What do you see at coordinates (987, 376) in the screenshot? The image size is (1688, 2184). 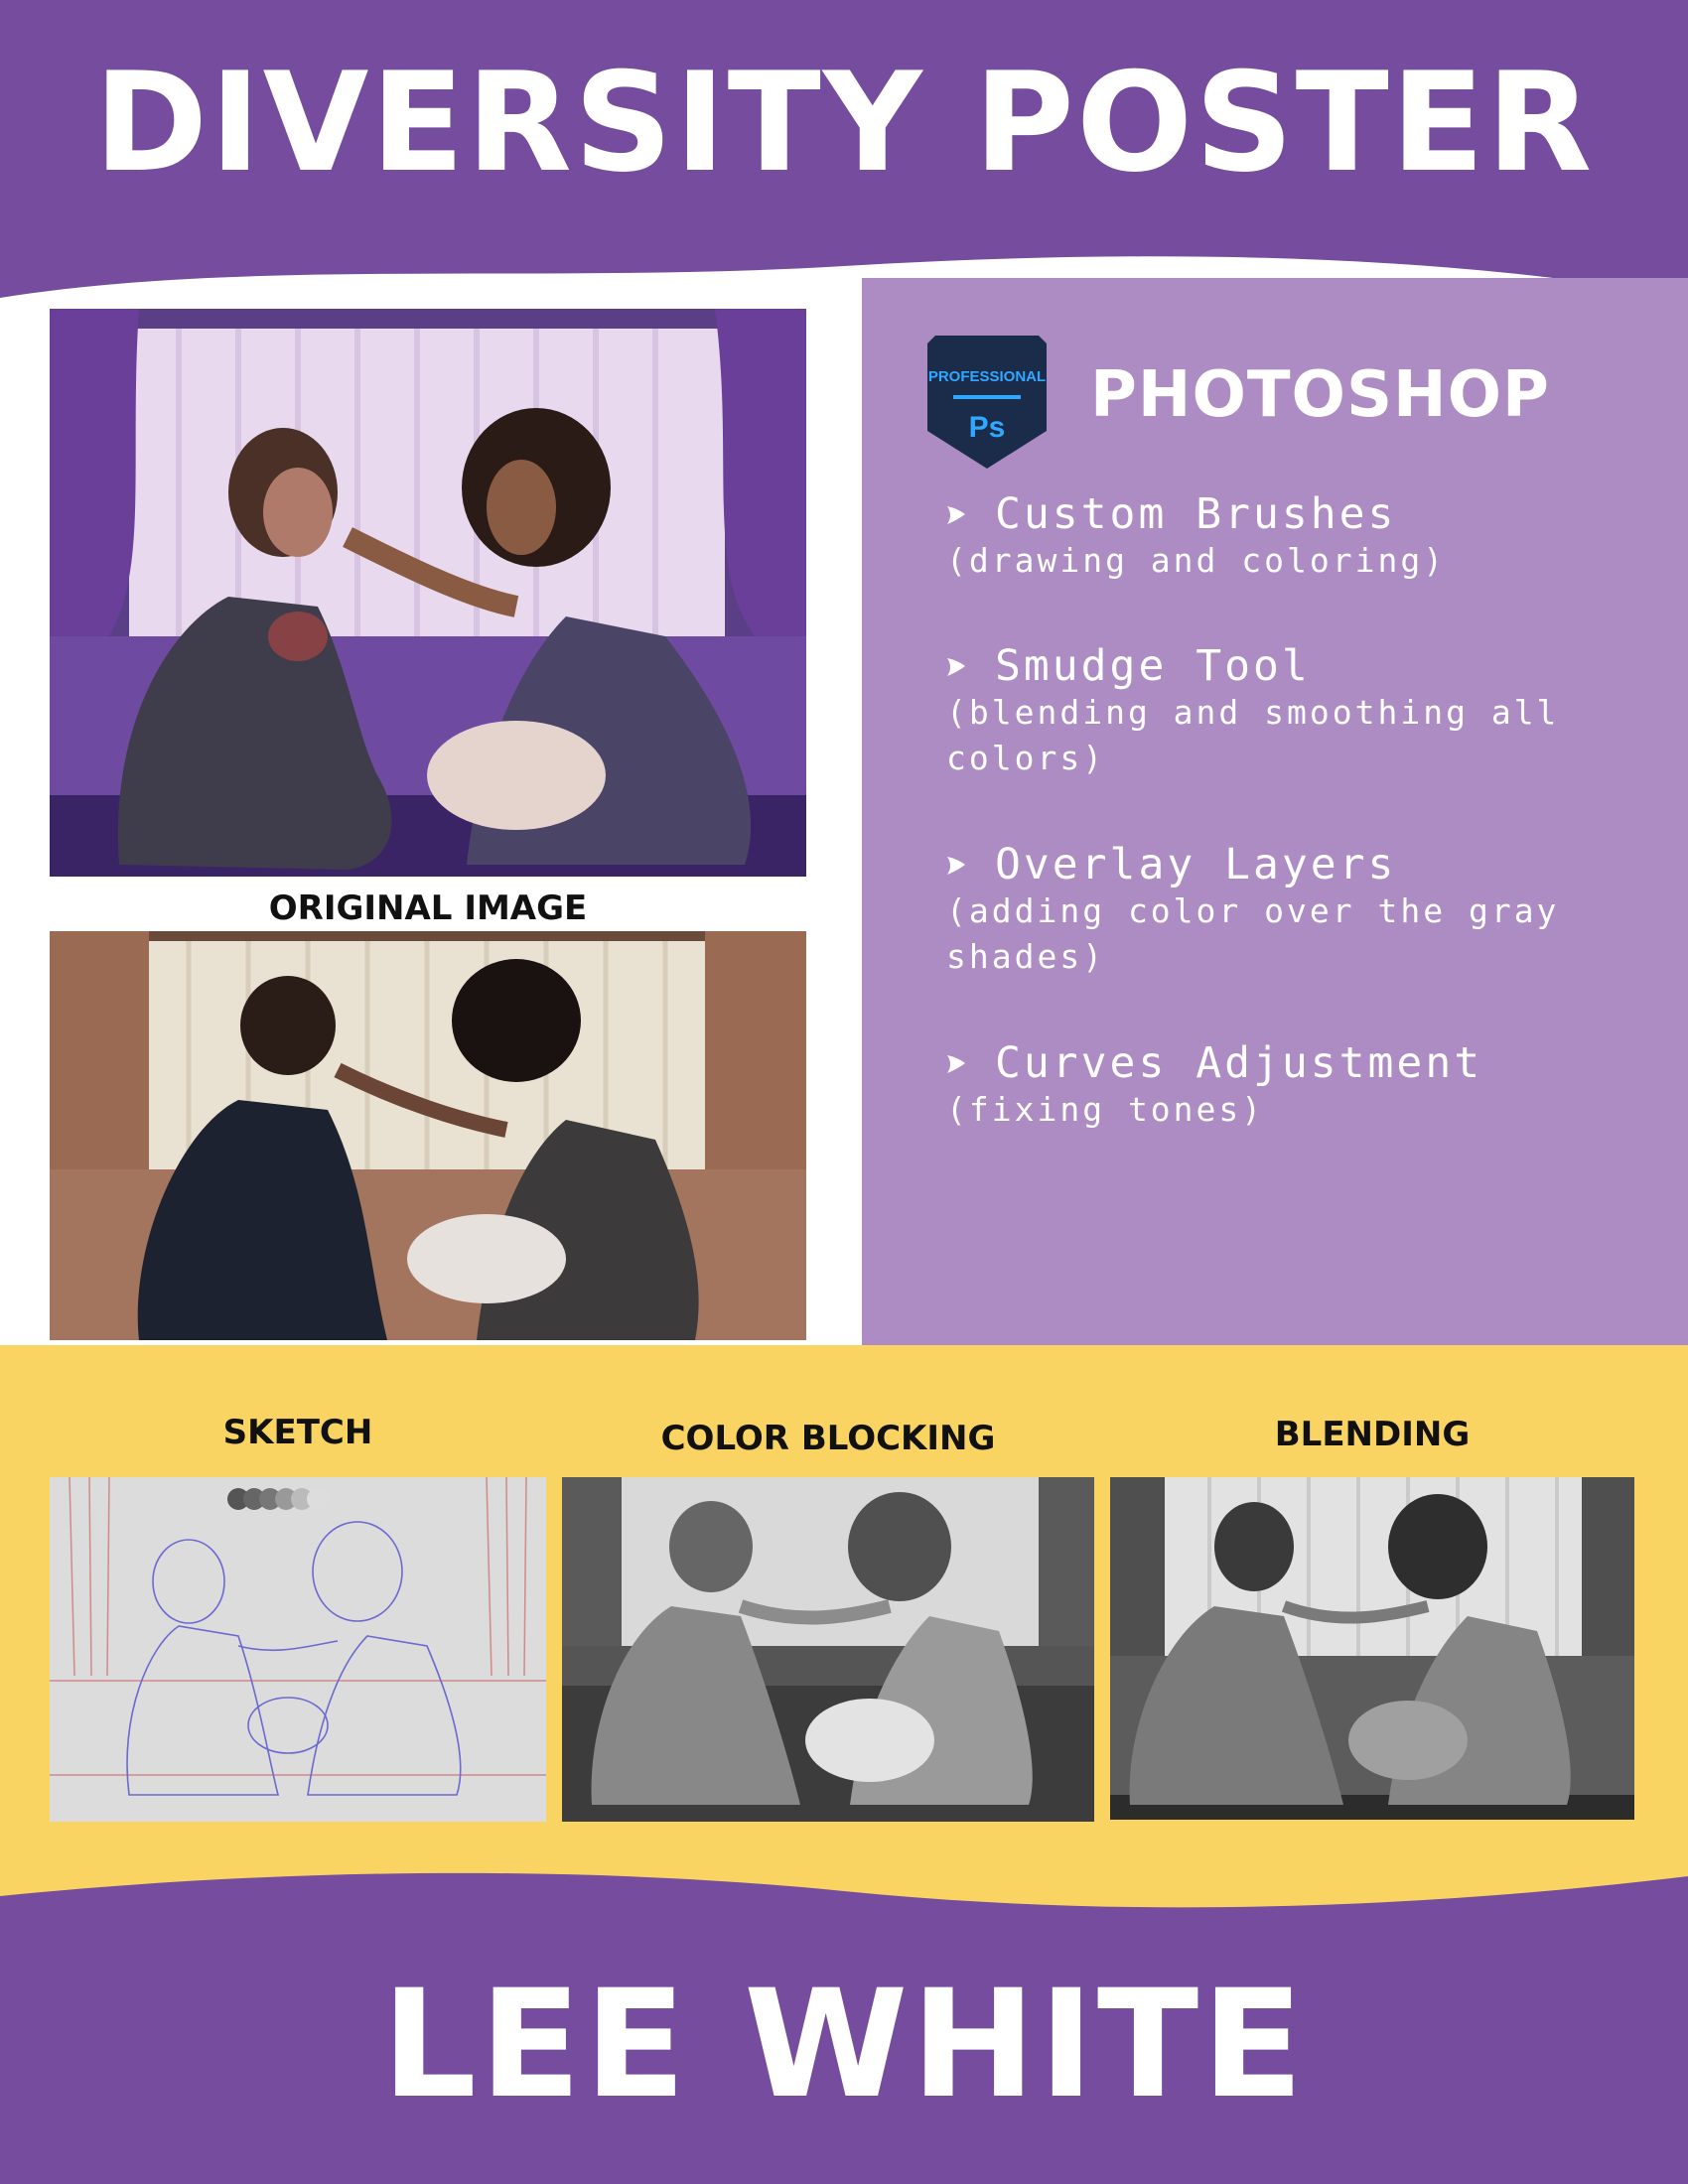 I see `badge-top-text: PROFESSIONAL` at bounding box center [987, 376].